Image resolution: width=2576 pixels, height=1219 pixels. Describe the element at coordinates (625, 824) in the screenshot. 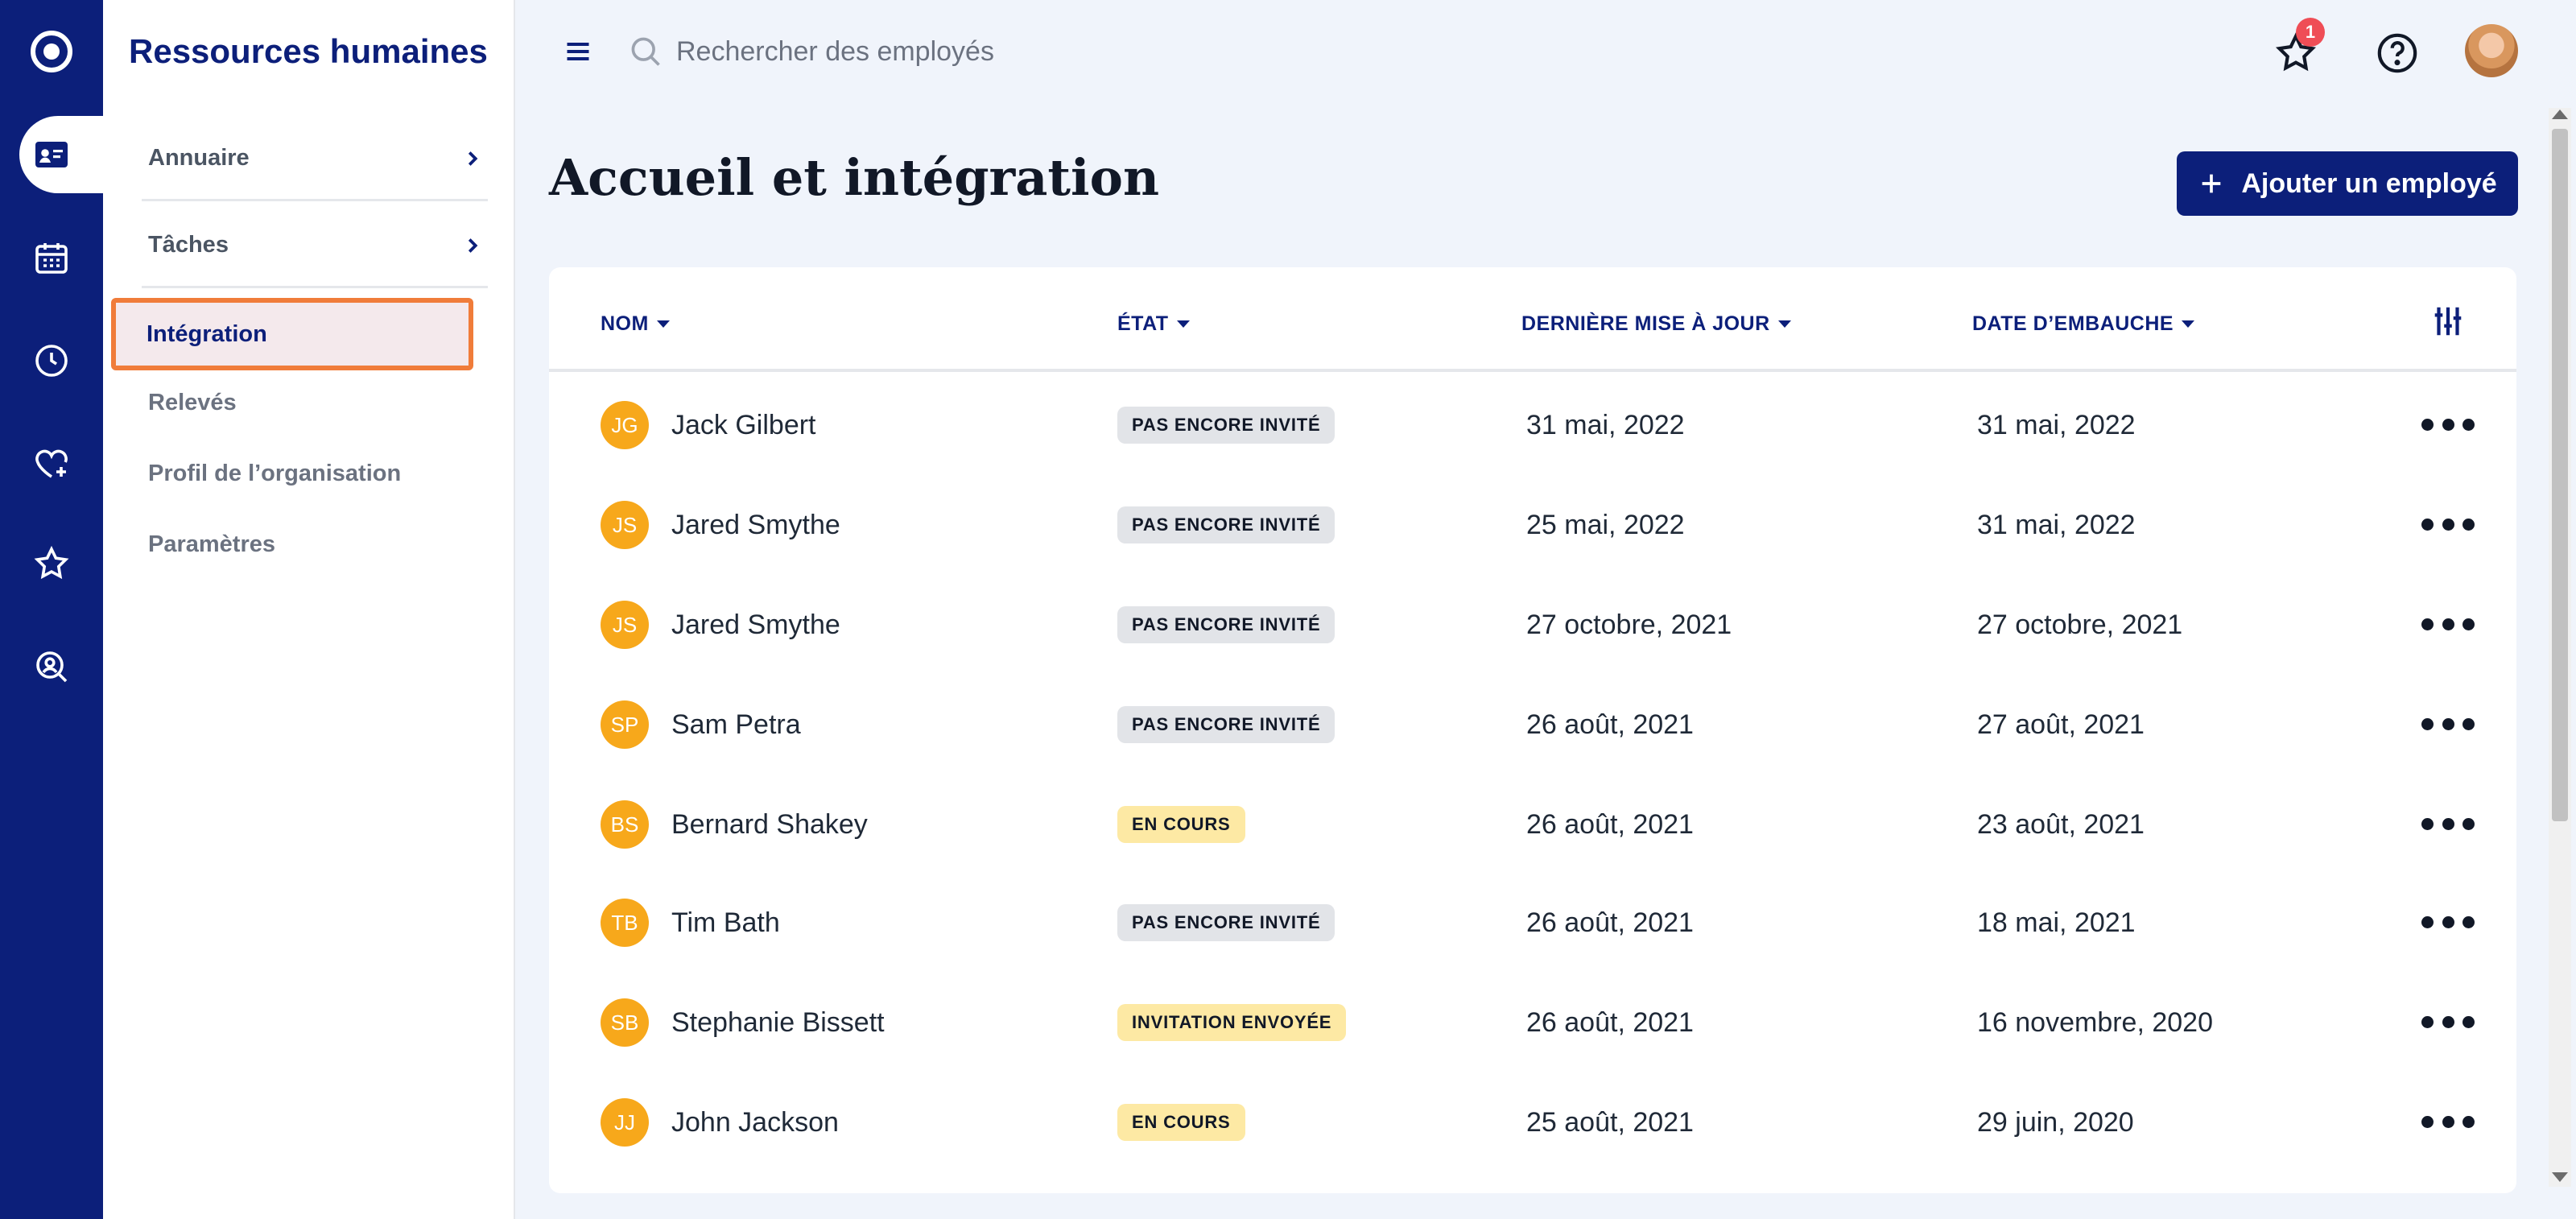

I see `avatar: BS` at that location.